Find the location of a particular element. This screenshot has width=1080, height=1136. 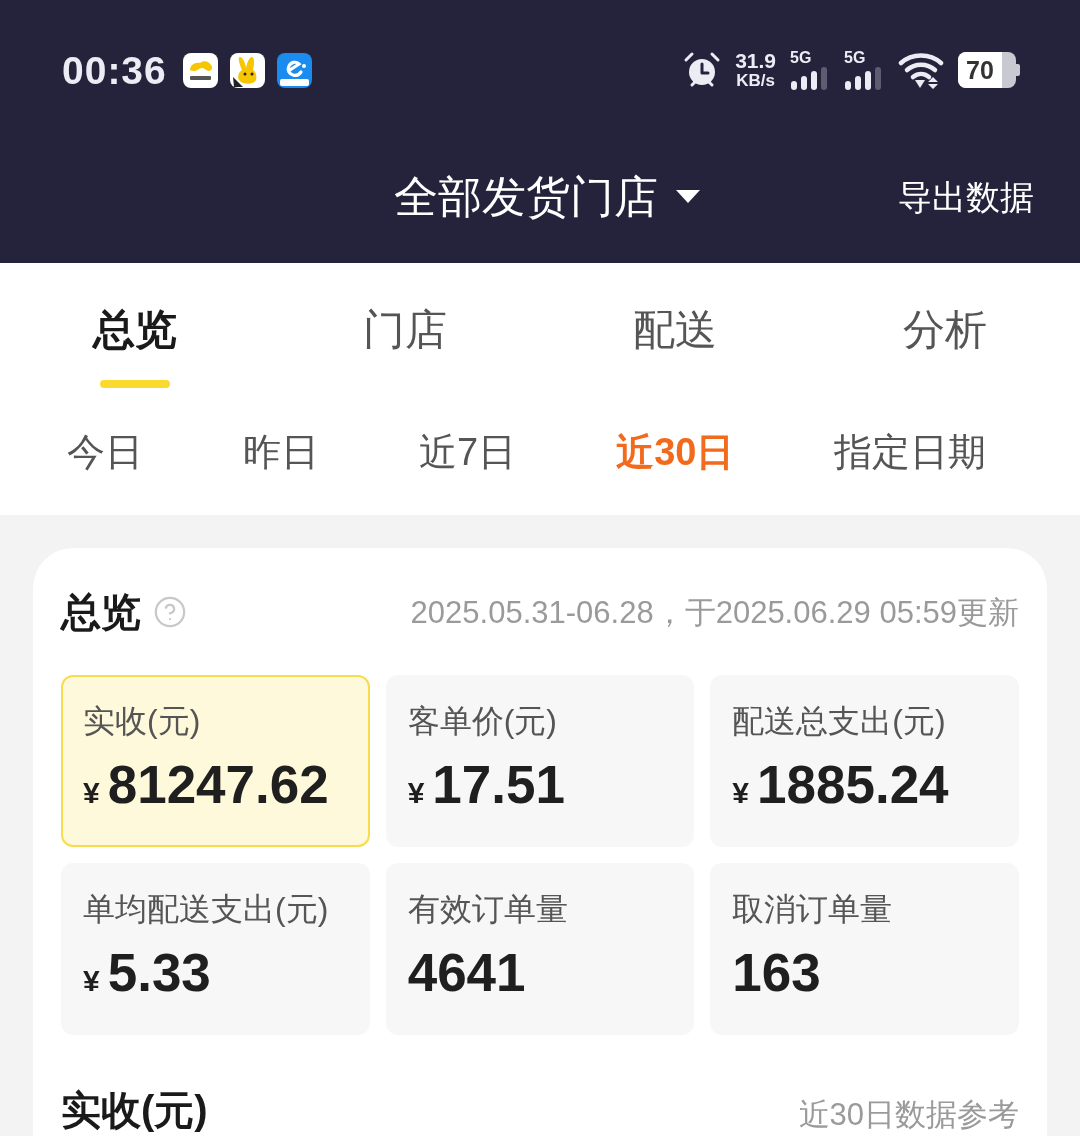

metric-label: 客单价(元) is located at coordinates (482, 721).